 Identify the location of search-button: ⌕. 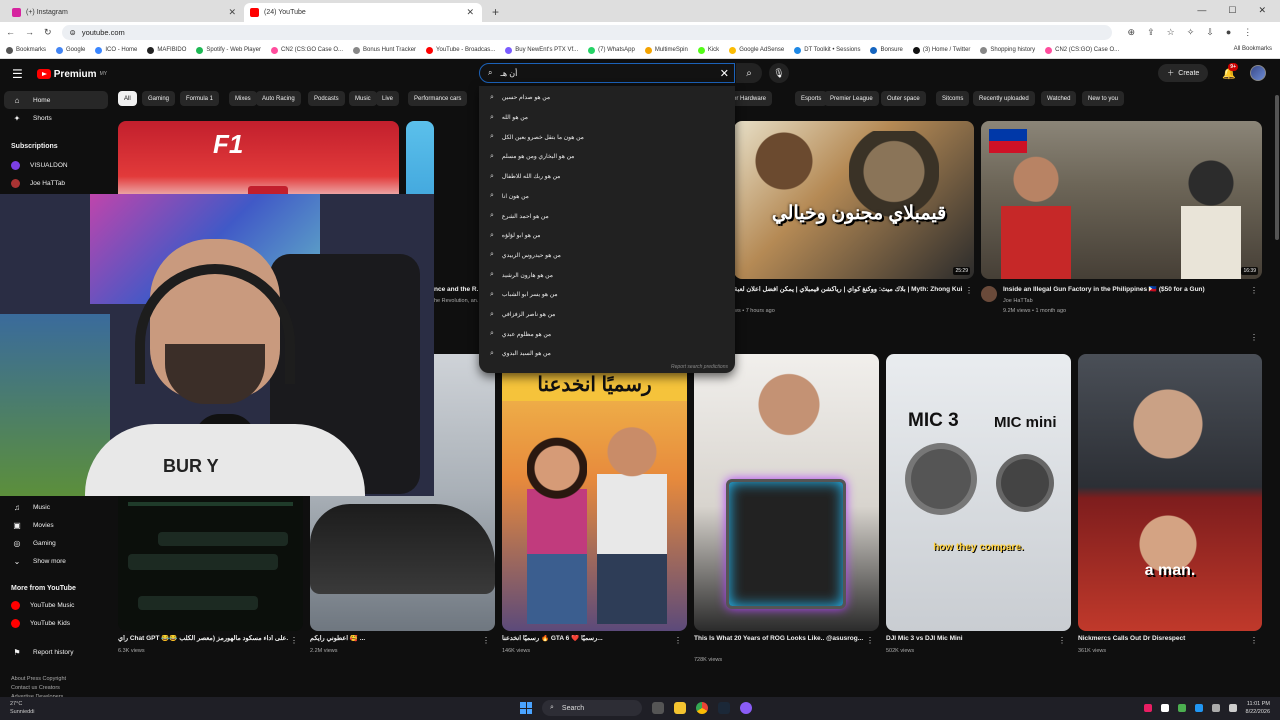
(749, 73).